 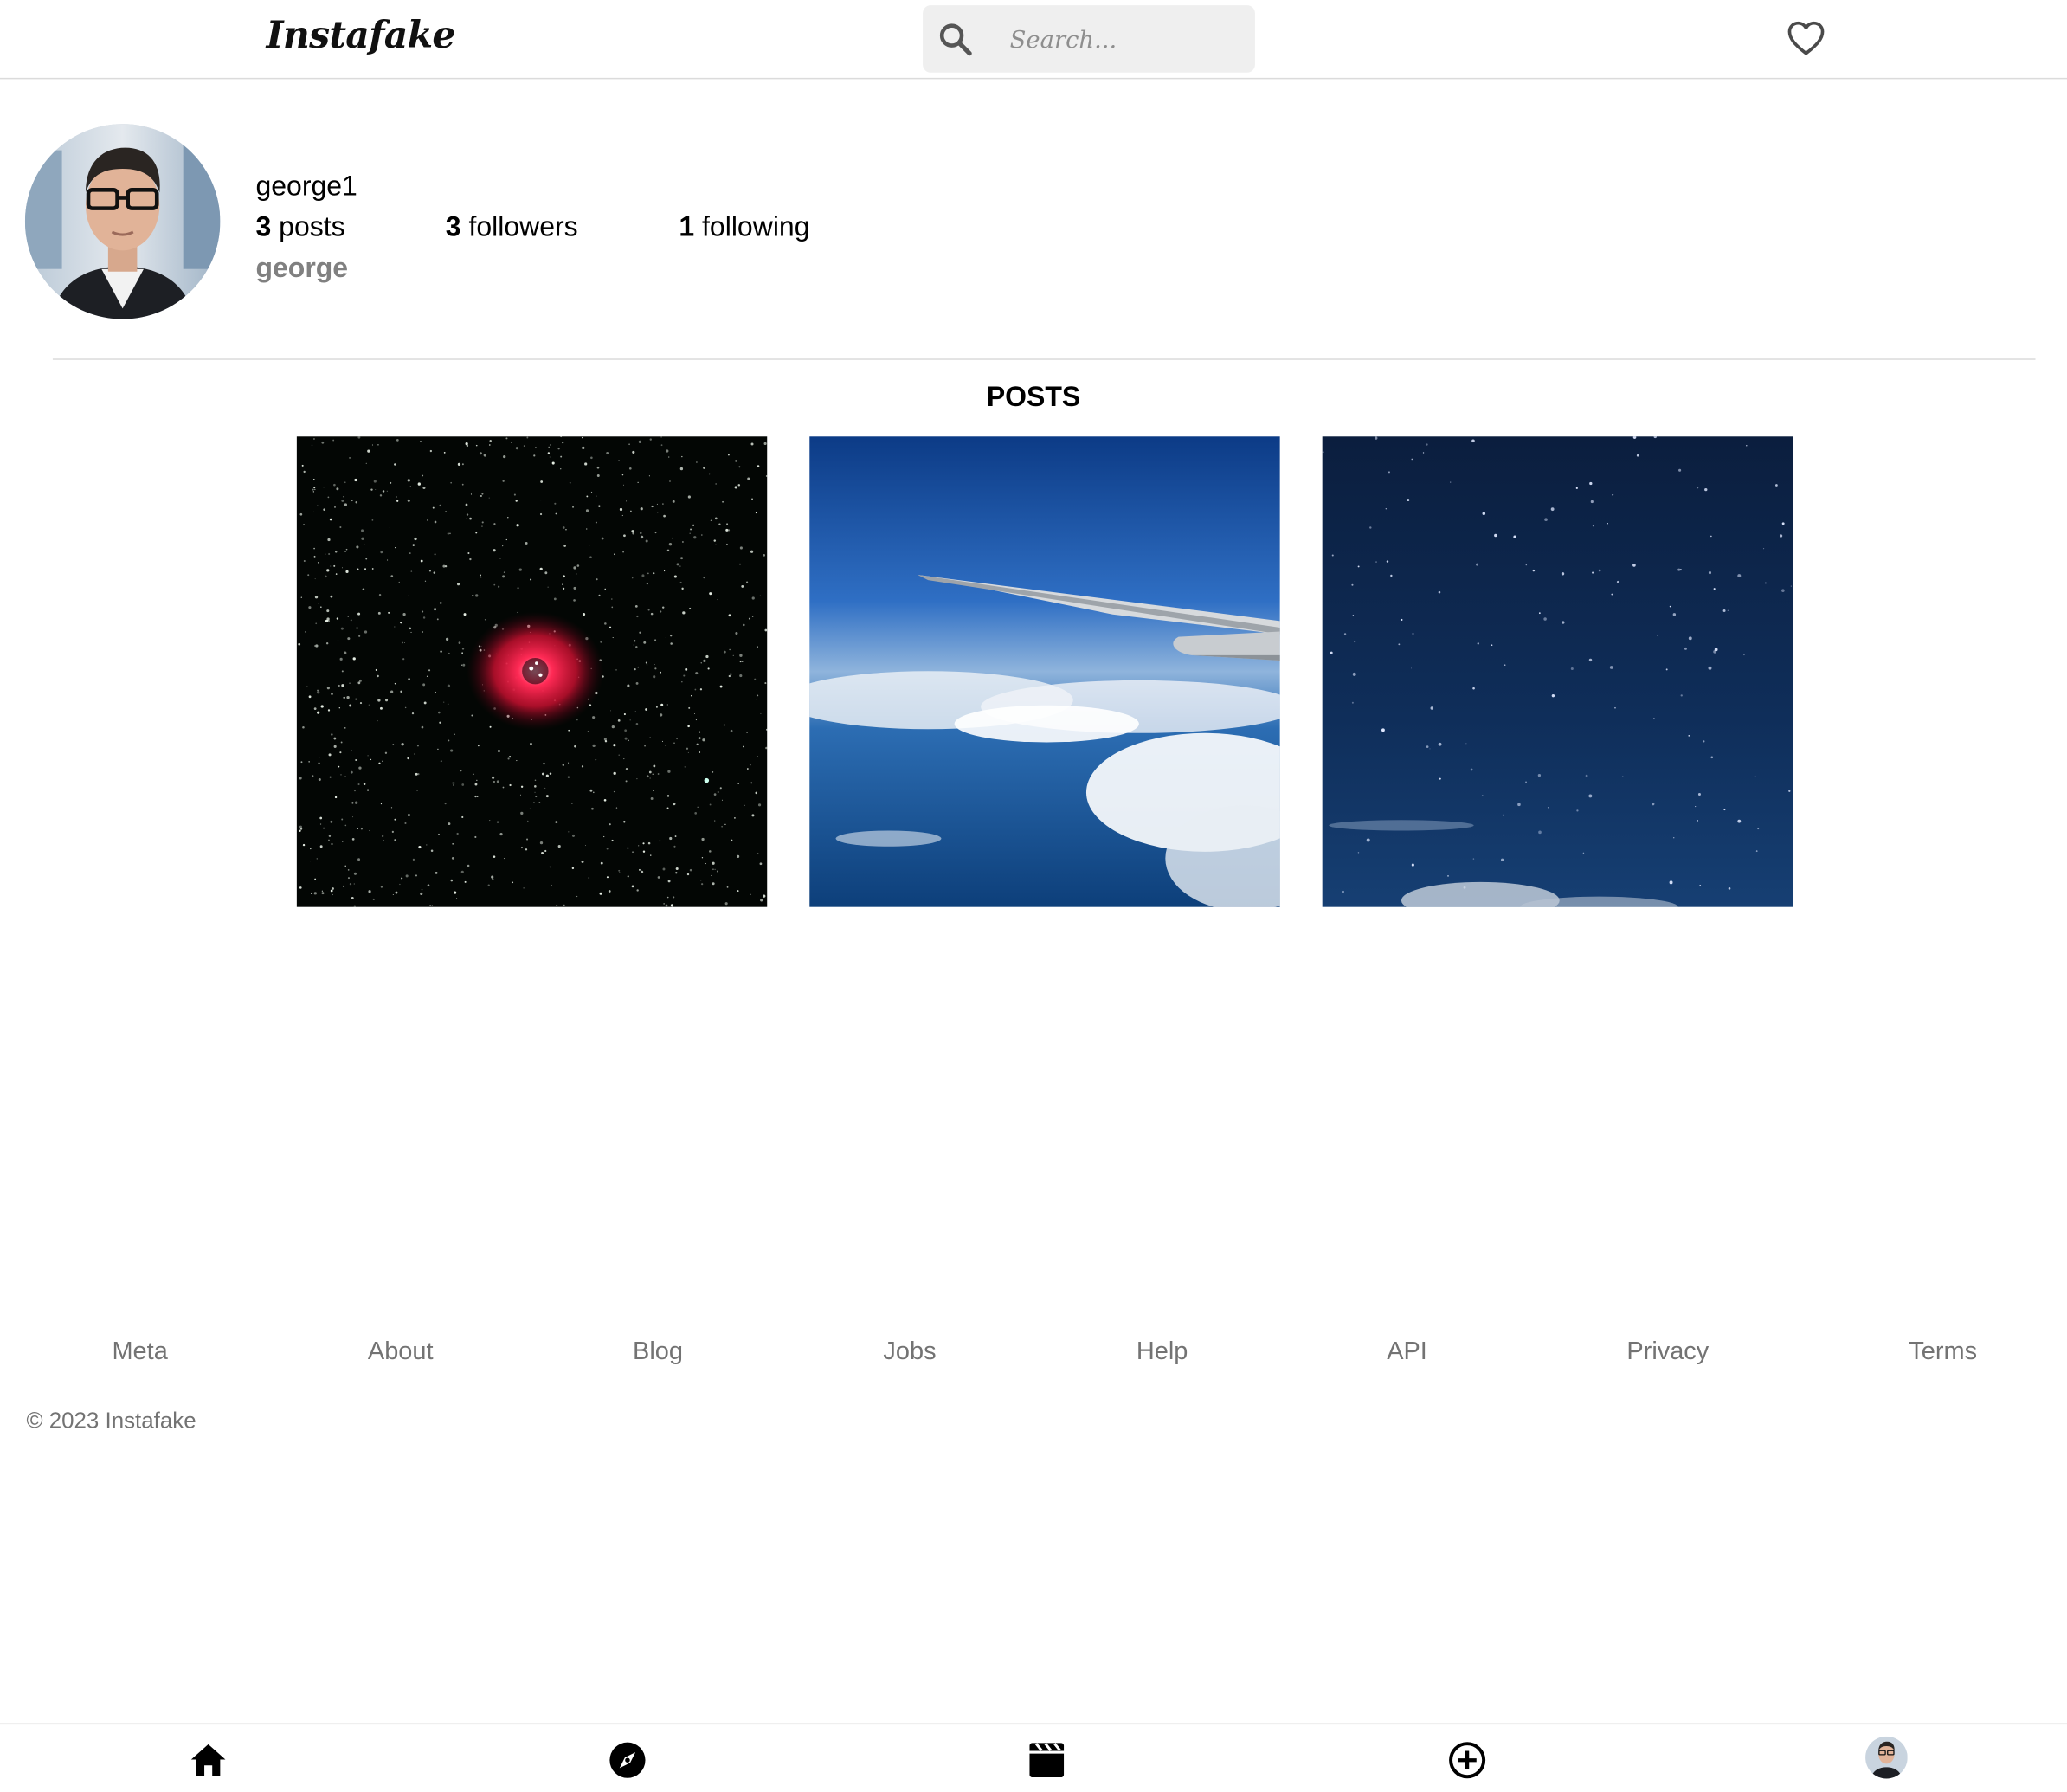 I want to click on posts-label: posts, so click(x=312, y=227).